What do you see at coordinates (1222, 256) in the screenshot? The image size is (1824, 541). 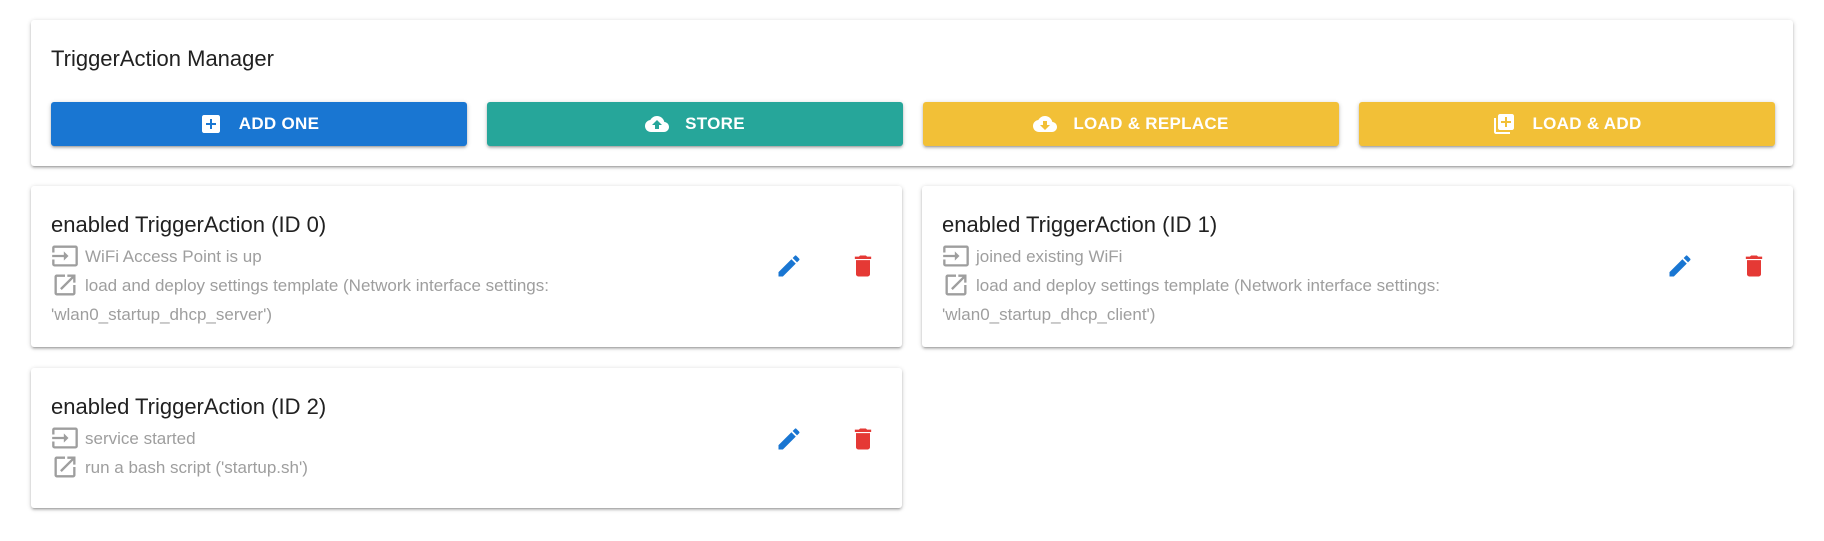 I see `trigger-description: joined existing WiFi` at bounding box center [1222, 256].